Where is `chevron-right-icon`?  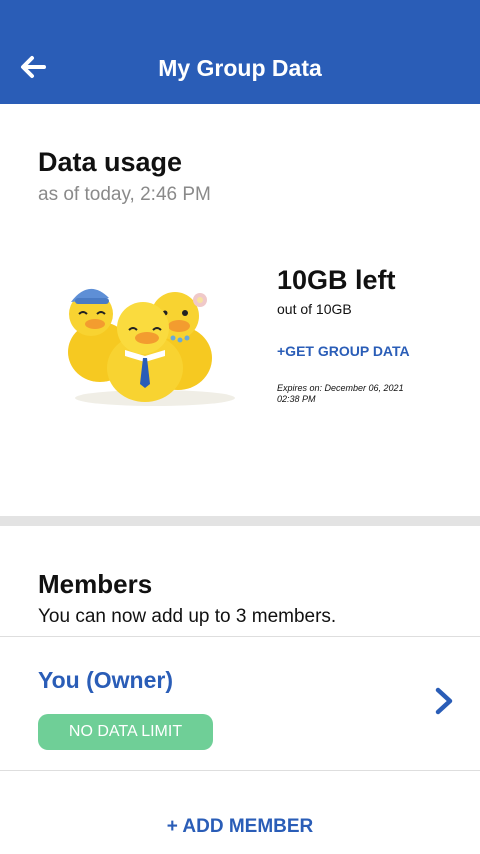
chevron-right-icon is located at coordinates (444, 701).